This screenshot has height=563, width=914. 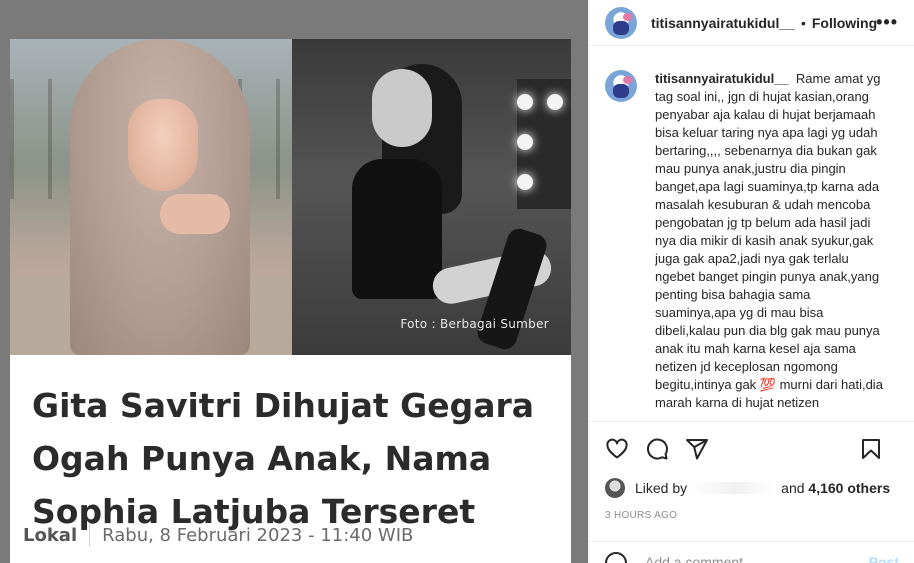 I want to click on send-icon, so click(x=697, y=449).